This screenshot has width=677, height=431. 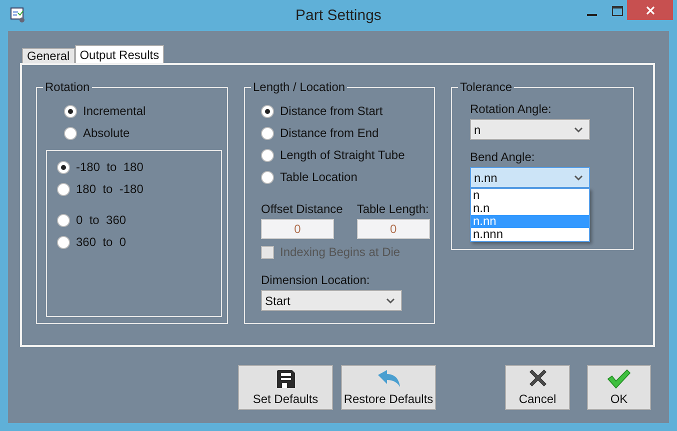 I want to click on window-title: Part Settings, so click(x=339, y=15).